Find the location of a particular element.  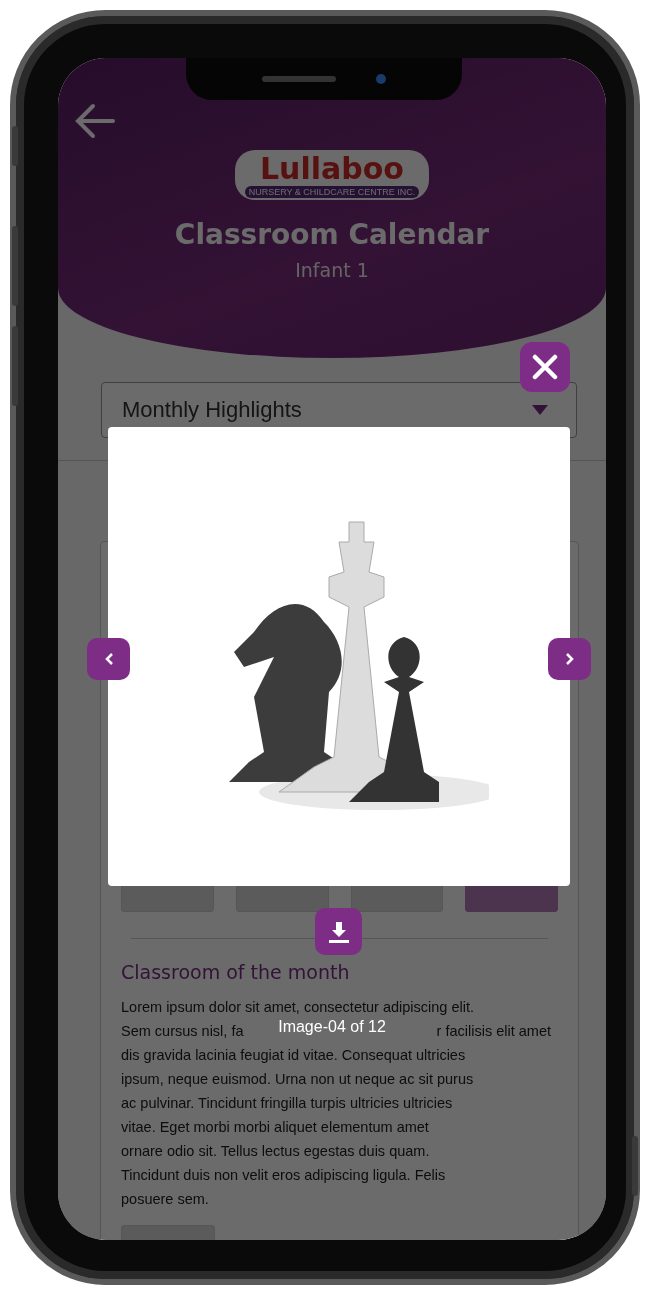

paragraph-line: r facilisis elit amet is located at coordinates (493, 1031).